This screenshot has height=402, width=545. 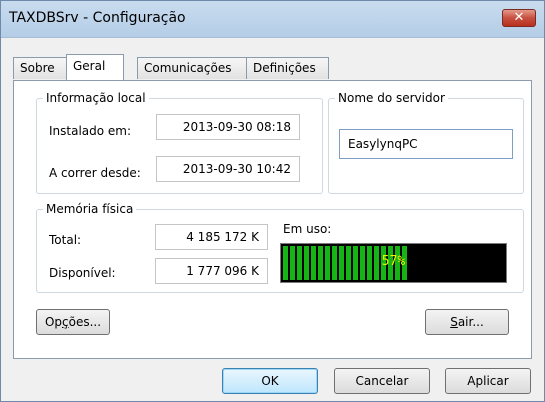 What do you see at coordinates (391, 98) in the screenshot?
I see `server-name-legend: Nome do servidor` at bounding box center [391, 98].